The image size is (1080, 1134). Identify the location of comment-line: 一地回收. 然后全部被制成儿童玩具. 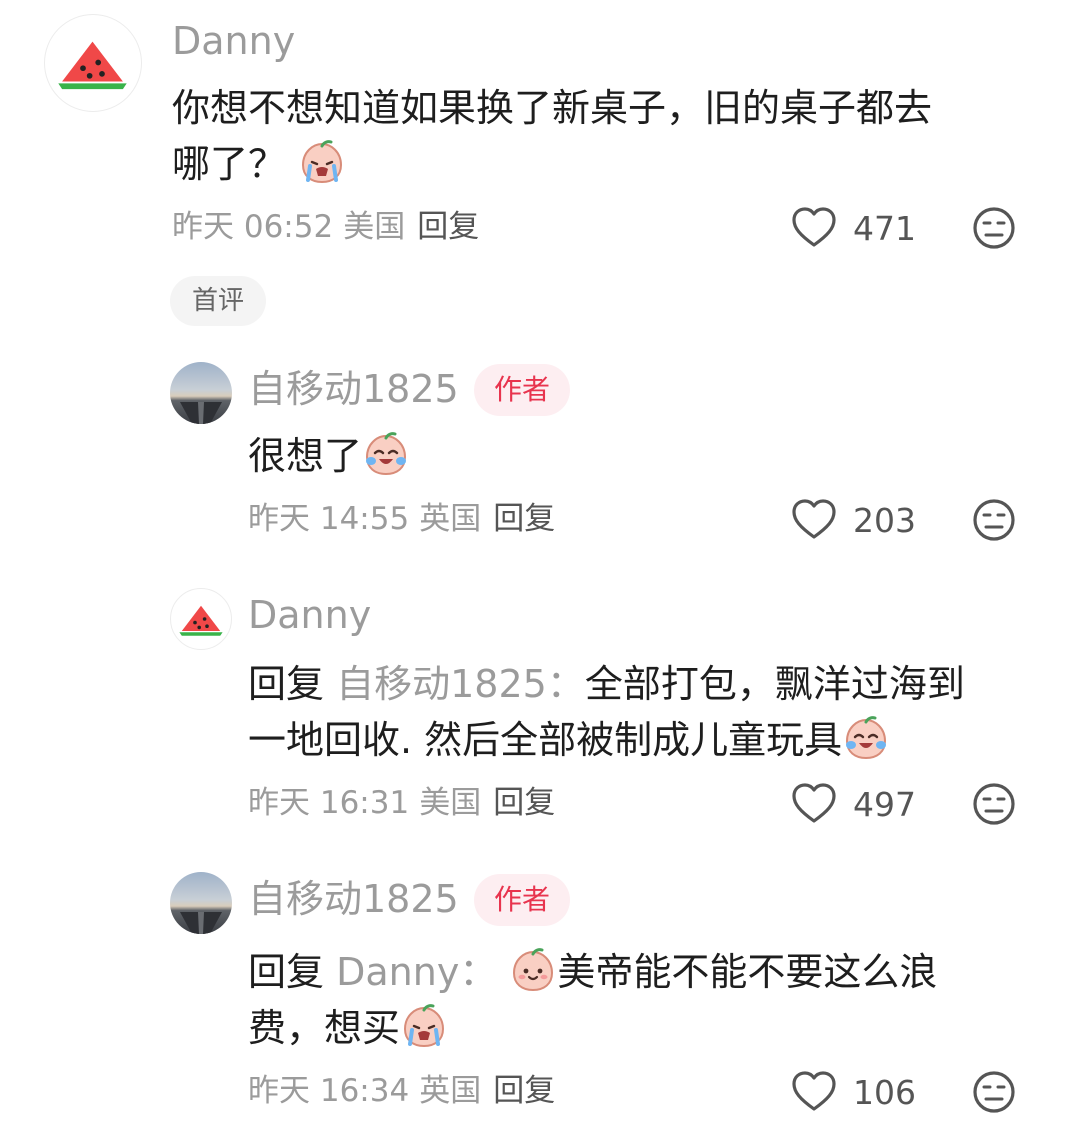
(606, 740).